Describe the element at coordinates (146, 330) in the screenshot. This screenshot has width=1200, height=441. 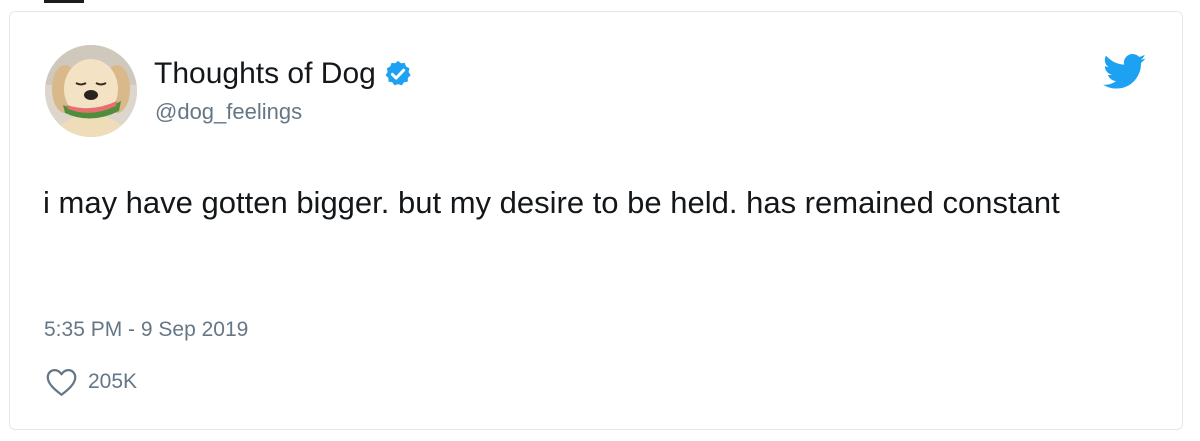
I see `timestamp: 5:35 PM - 9 Sep 2019` at that location.